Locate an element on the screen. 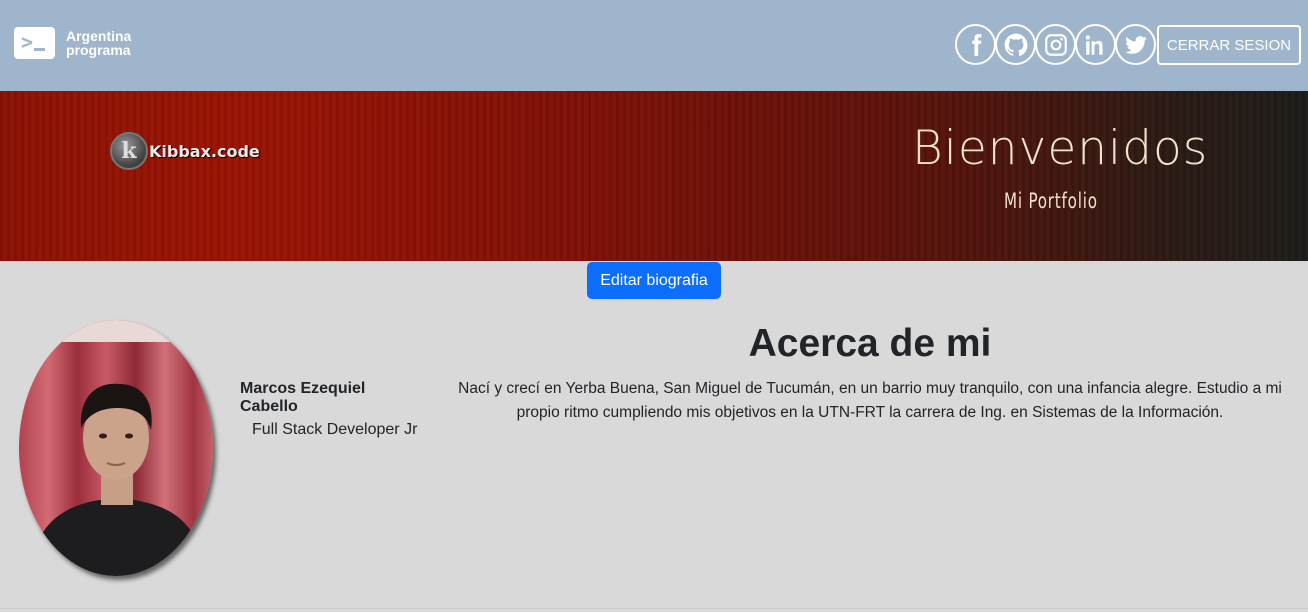 The width and height of the screenshot is (1308, 612). github-icon is located at coordinates (1015, 44).